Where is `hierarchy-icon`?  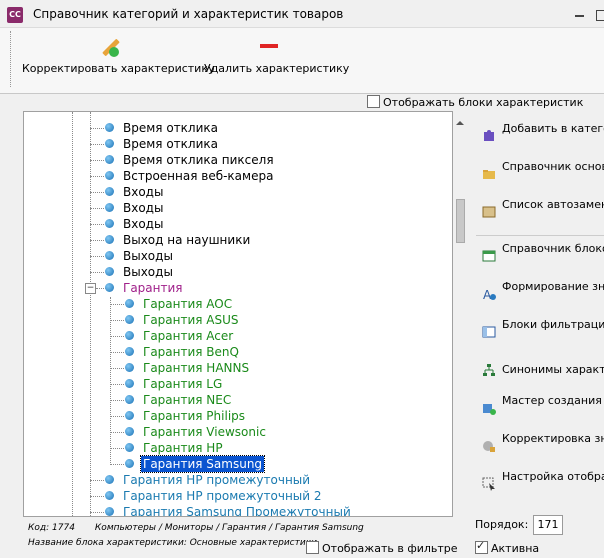 hierarchy-icon is located at coordinates (489, 370).